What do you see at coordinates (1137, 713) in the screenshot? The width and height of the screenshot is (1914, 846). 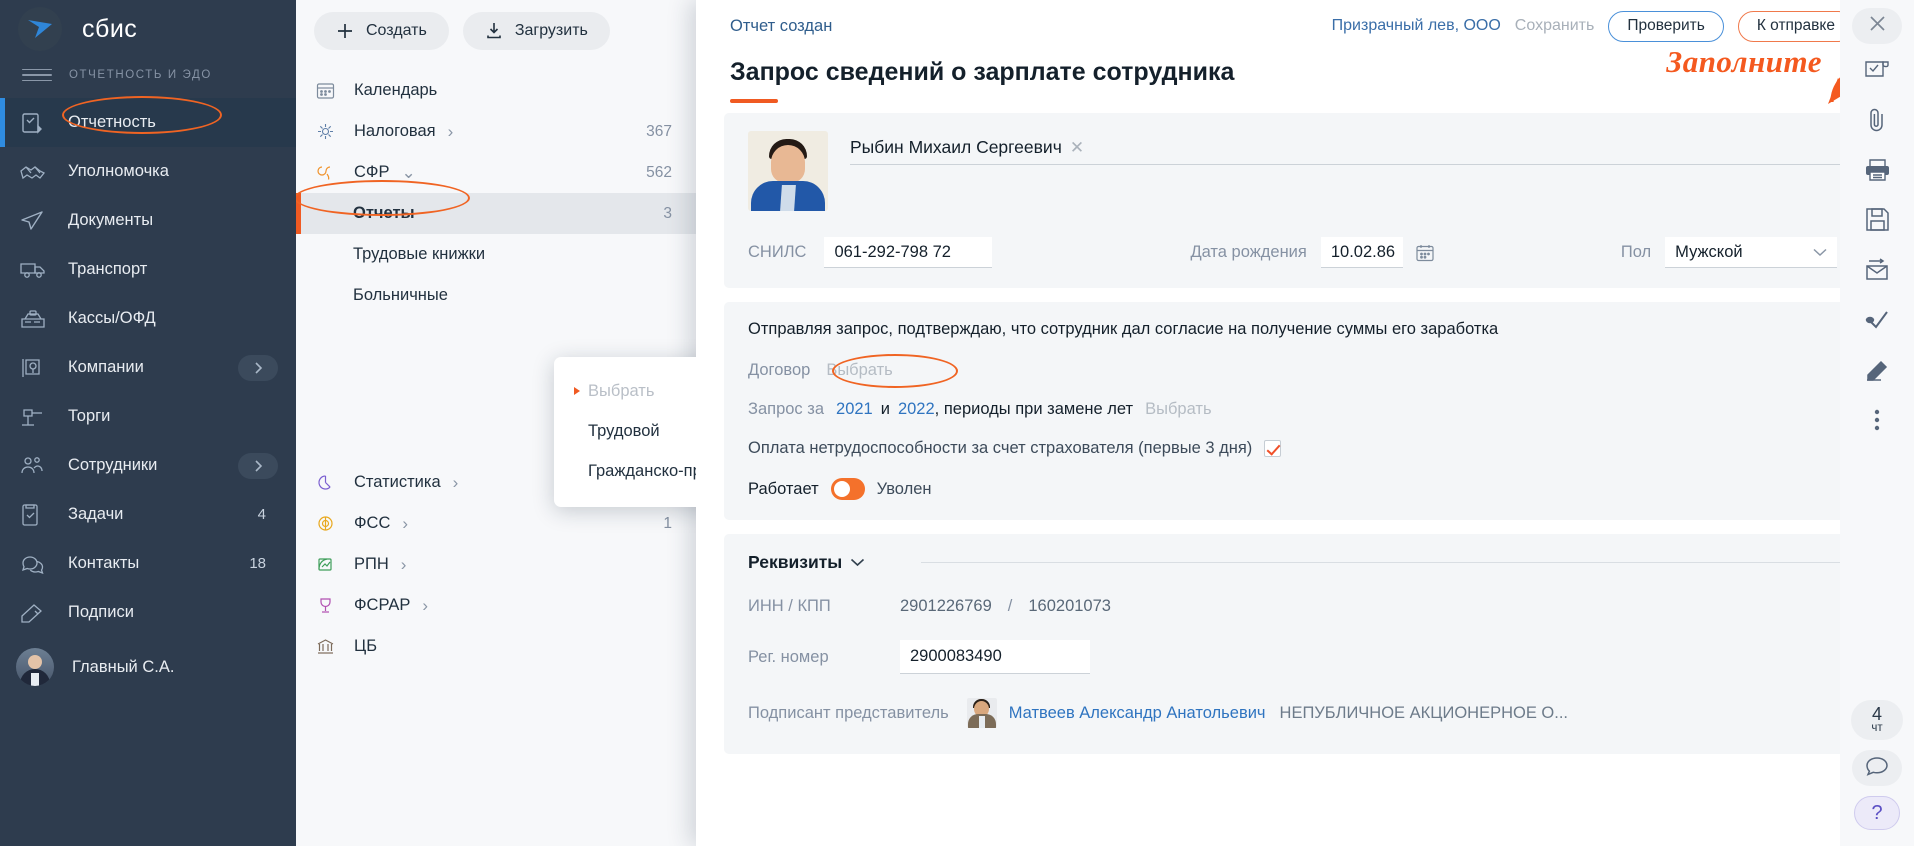 I see `signer-name-link: Матвеев Александр Анатольевич` at bounding box center [1137, 713].